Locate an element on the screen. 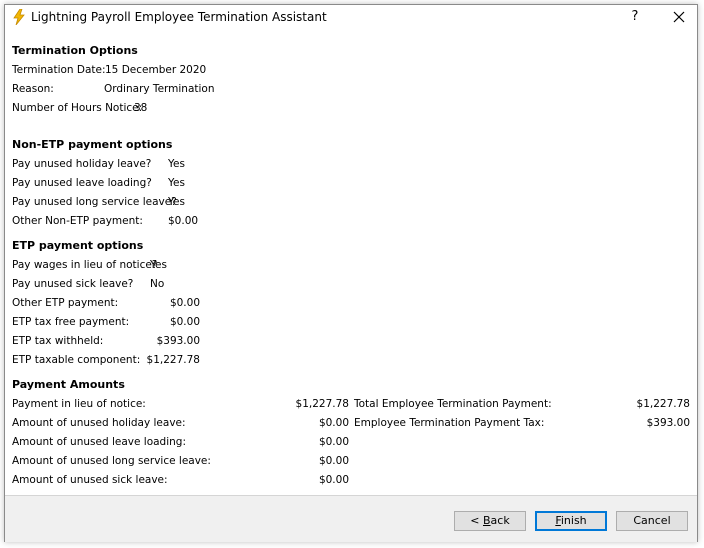 This screenshot has width=704, height=548. payment-right-value: $1,227.78 is located at coordinates (663, 404).